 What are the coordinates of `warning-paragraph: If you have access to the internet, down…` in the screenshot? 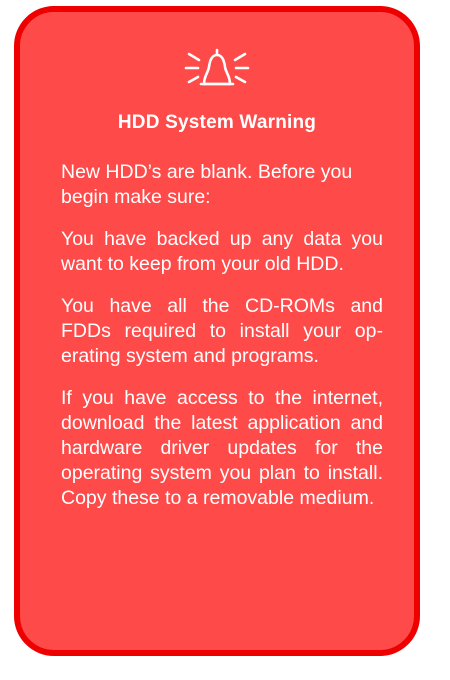 It's located at (222, 448).